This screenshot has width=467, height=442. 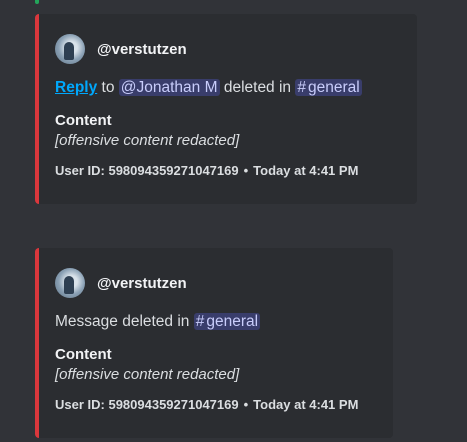 I want to click on message-deleted-text: Message deleted in, so click(x=122, y=321).